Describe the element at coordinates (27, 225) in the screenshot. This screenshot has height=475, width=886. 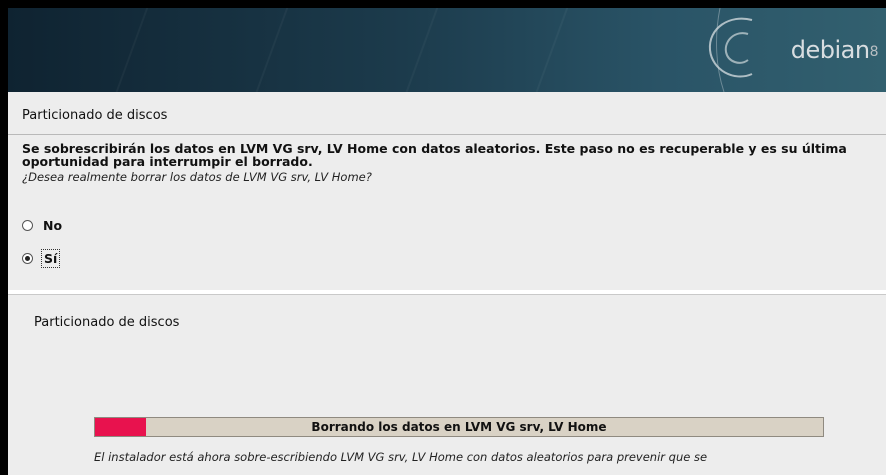
I see `radio-no-icon` at that location.